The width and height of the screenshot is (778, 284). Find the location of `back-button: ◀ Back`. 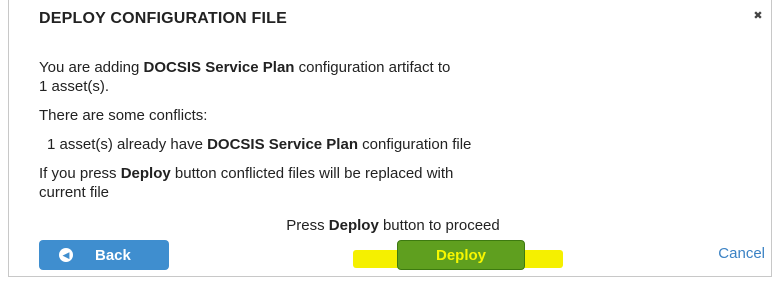

back-button: ◀ Back is located at coordinates (104, 255).